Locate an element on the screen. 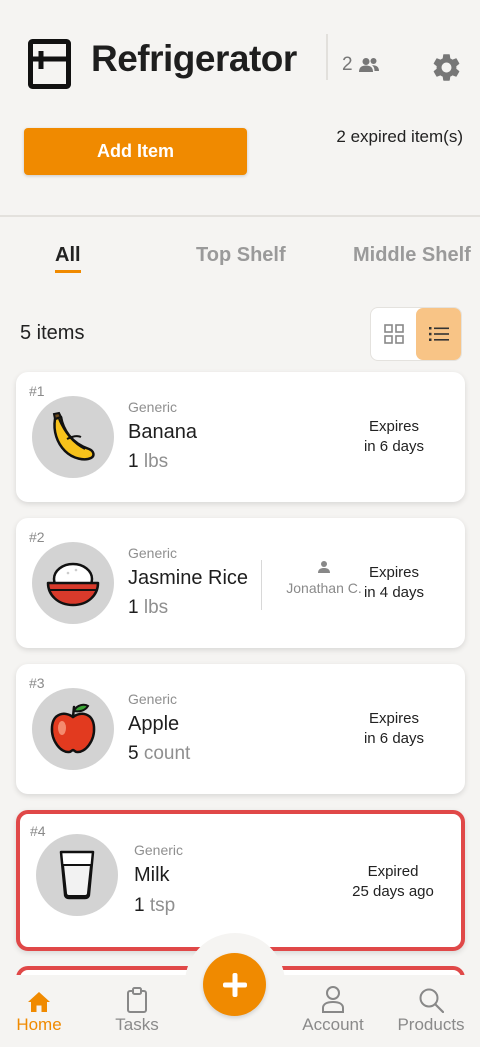 The height and width of the screenshot is (1047, 480). item-name: Milk is located at coordinates (152, 875).